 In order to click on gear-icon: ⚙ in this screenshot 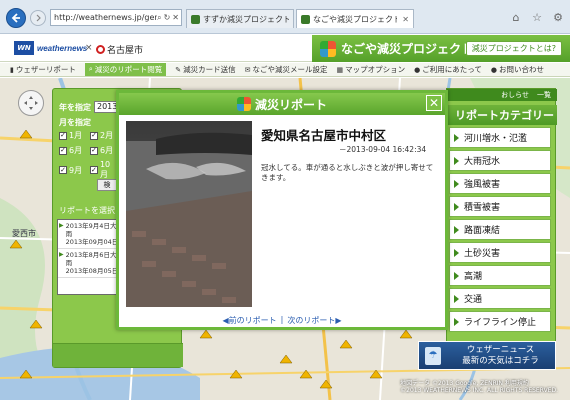, I will do `click(558, 17)`.